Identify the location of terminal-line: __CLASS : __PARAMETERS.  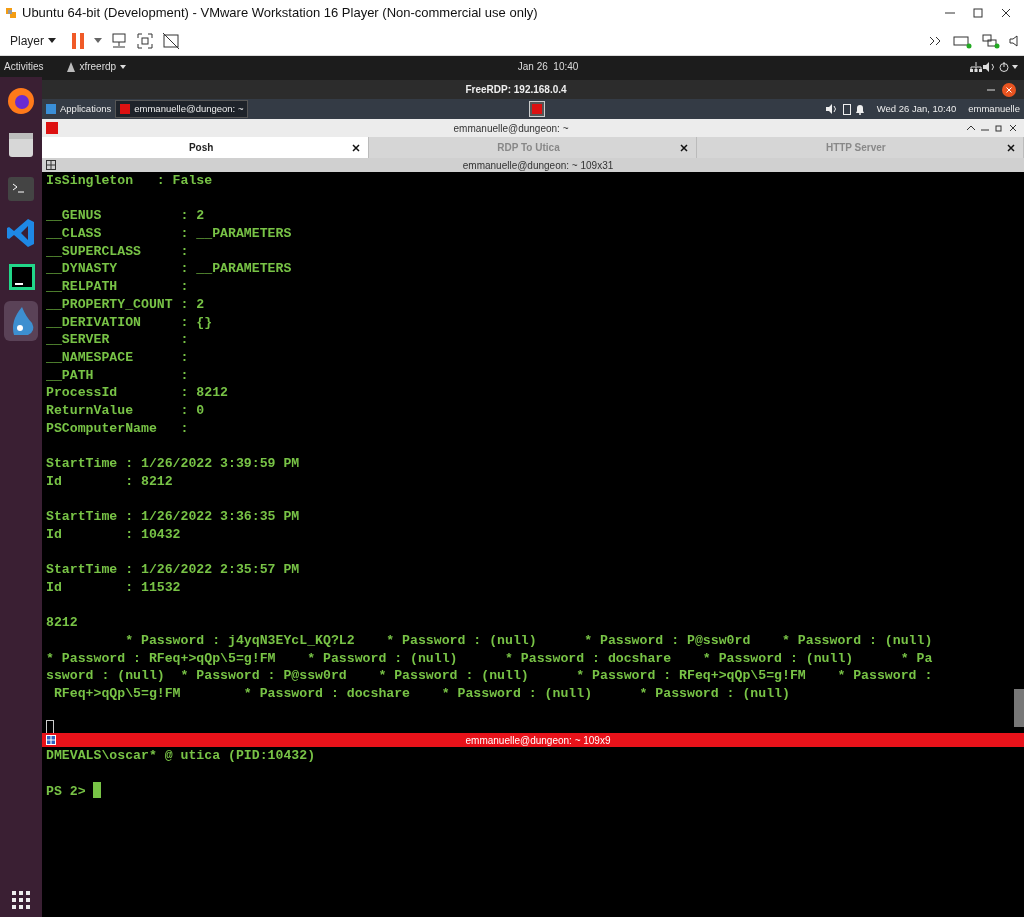
(169, 234).